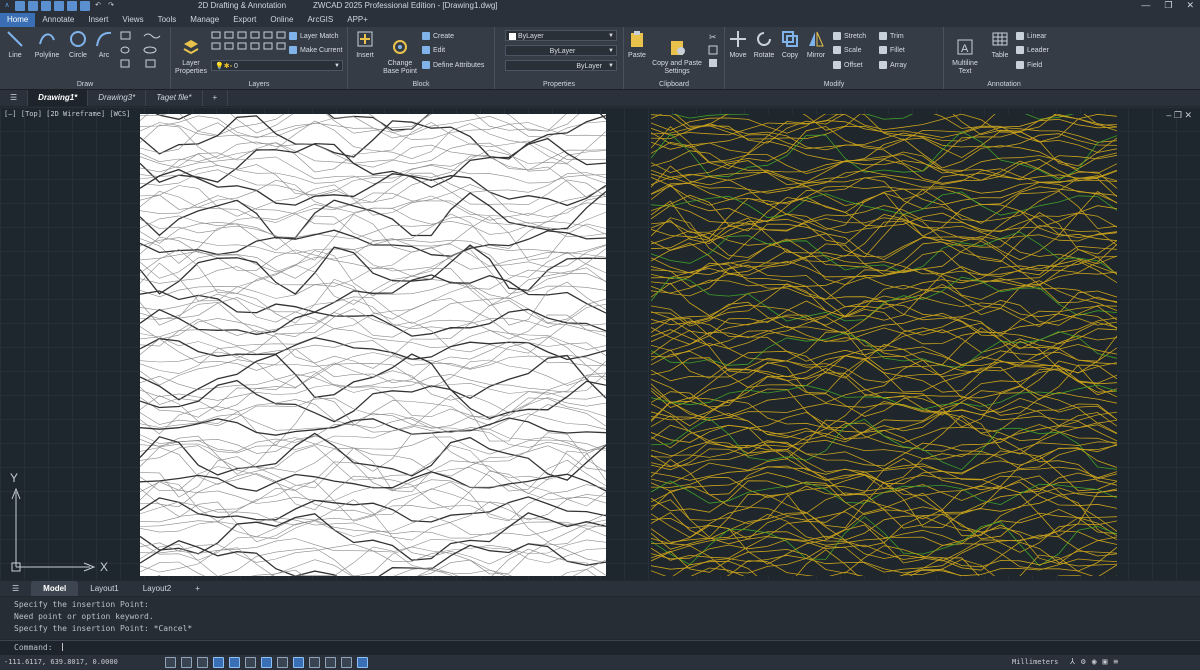 This screenshot has width=1200, height=670. I want to click on layer-tools-icons, so click(252, 41).